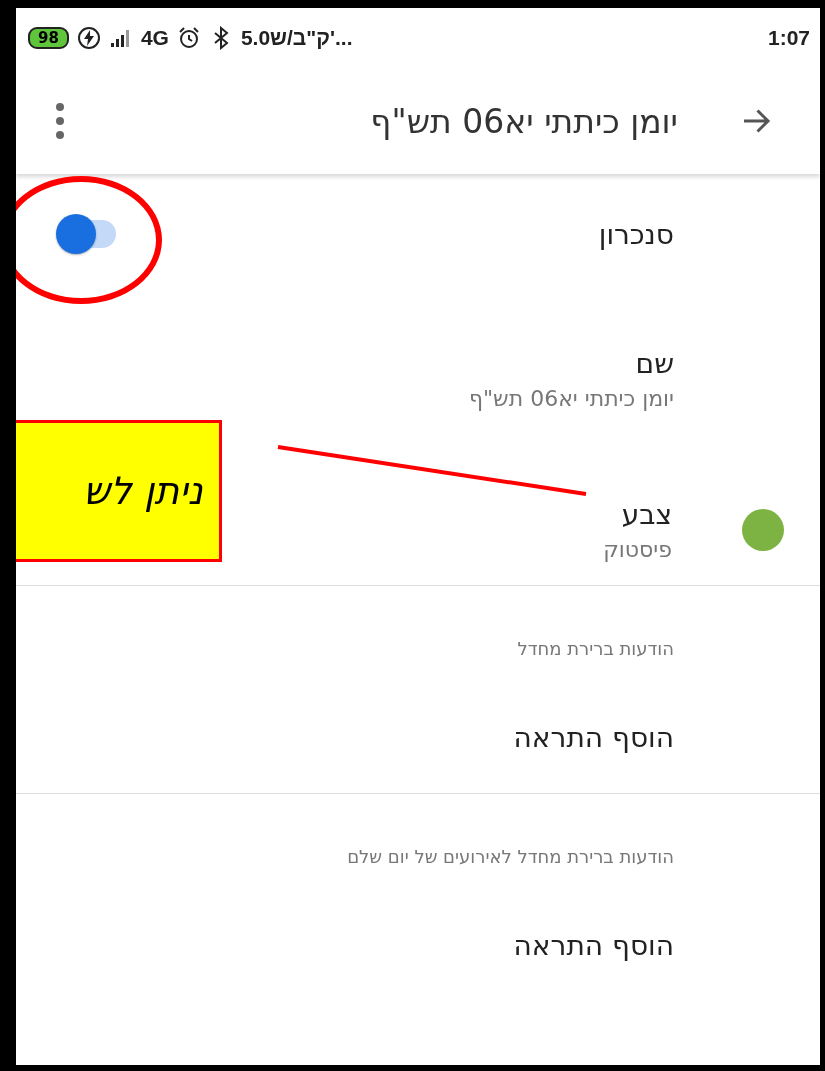 The height and width of the screenshot is (1071, 825). What do you see at coordinates (48, 38) in the screenshot?
I see `battery-indicator: 98` at bounding box center [48, 38].